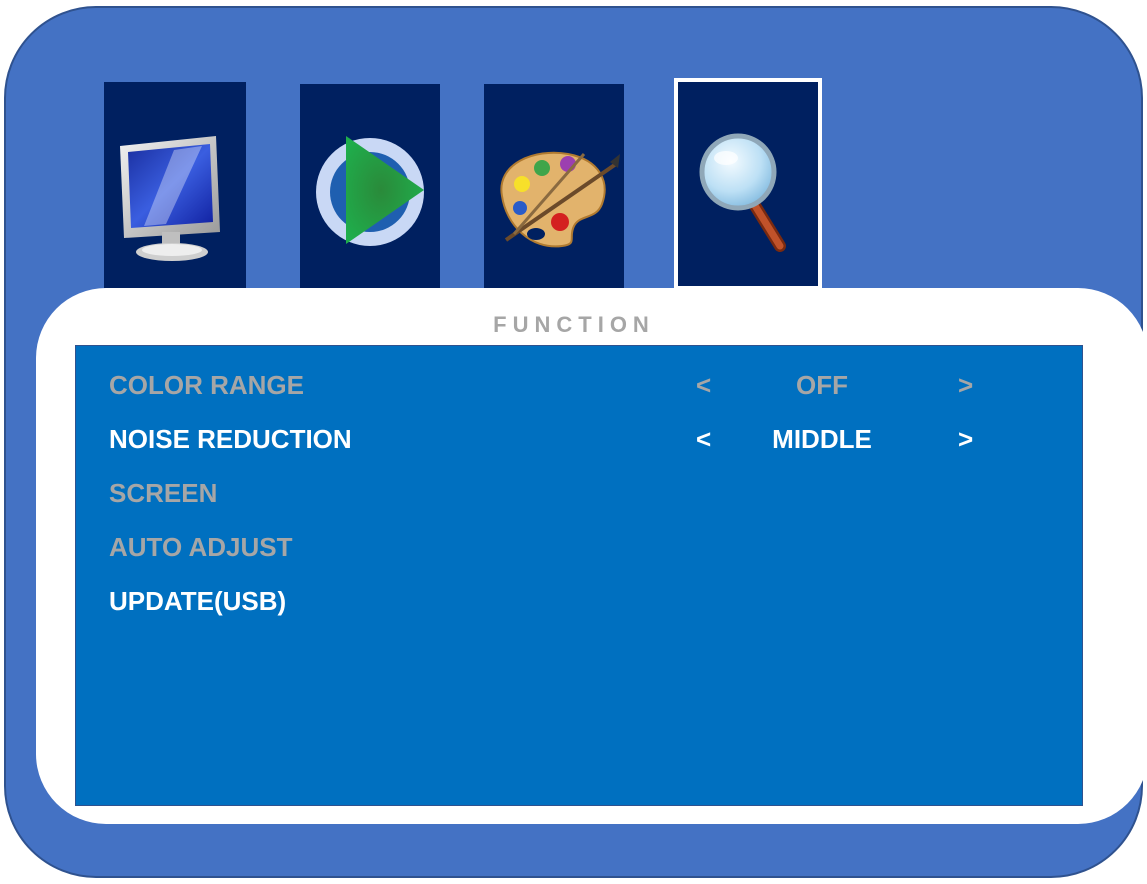 The image size is (1147, 884). I want to click on menu-item-value: MIDDLE, so click(822, 439).